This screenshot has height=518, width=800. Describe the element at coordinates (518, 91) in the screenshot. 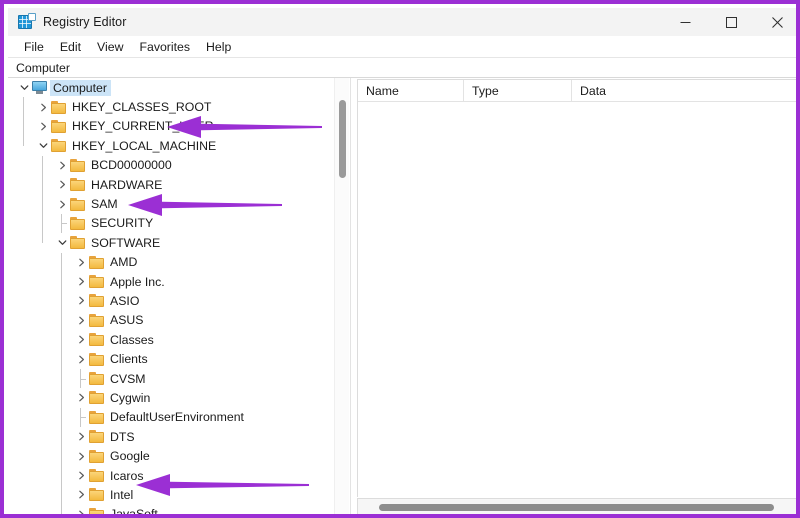

I see `column-header-type: Type` at that location.